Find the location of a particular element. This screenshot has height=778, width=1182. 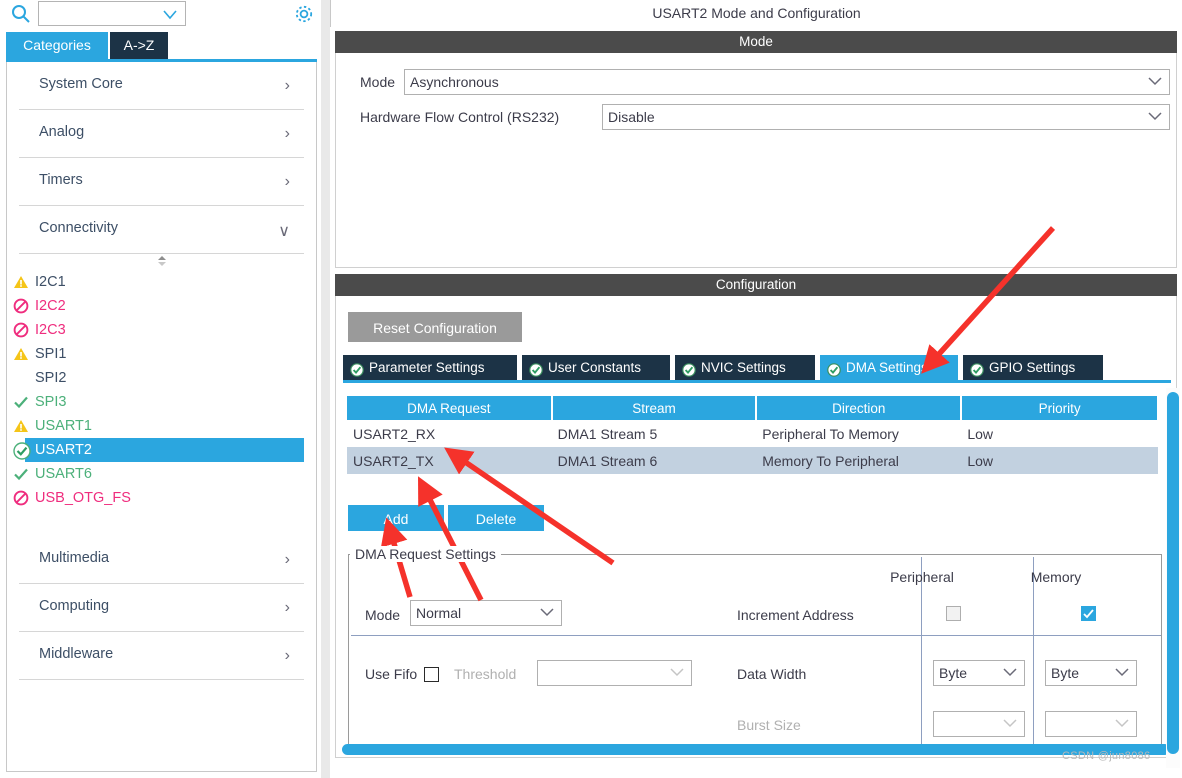

sidebar-item-usb_otg_fs: USB_OTG_FS is located at coordinates (161, 498).